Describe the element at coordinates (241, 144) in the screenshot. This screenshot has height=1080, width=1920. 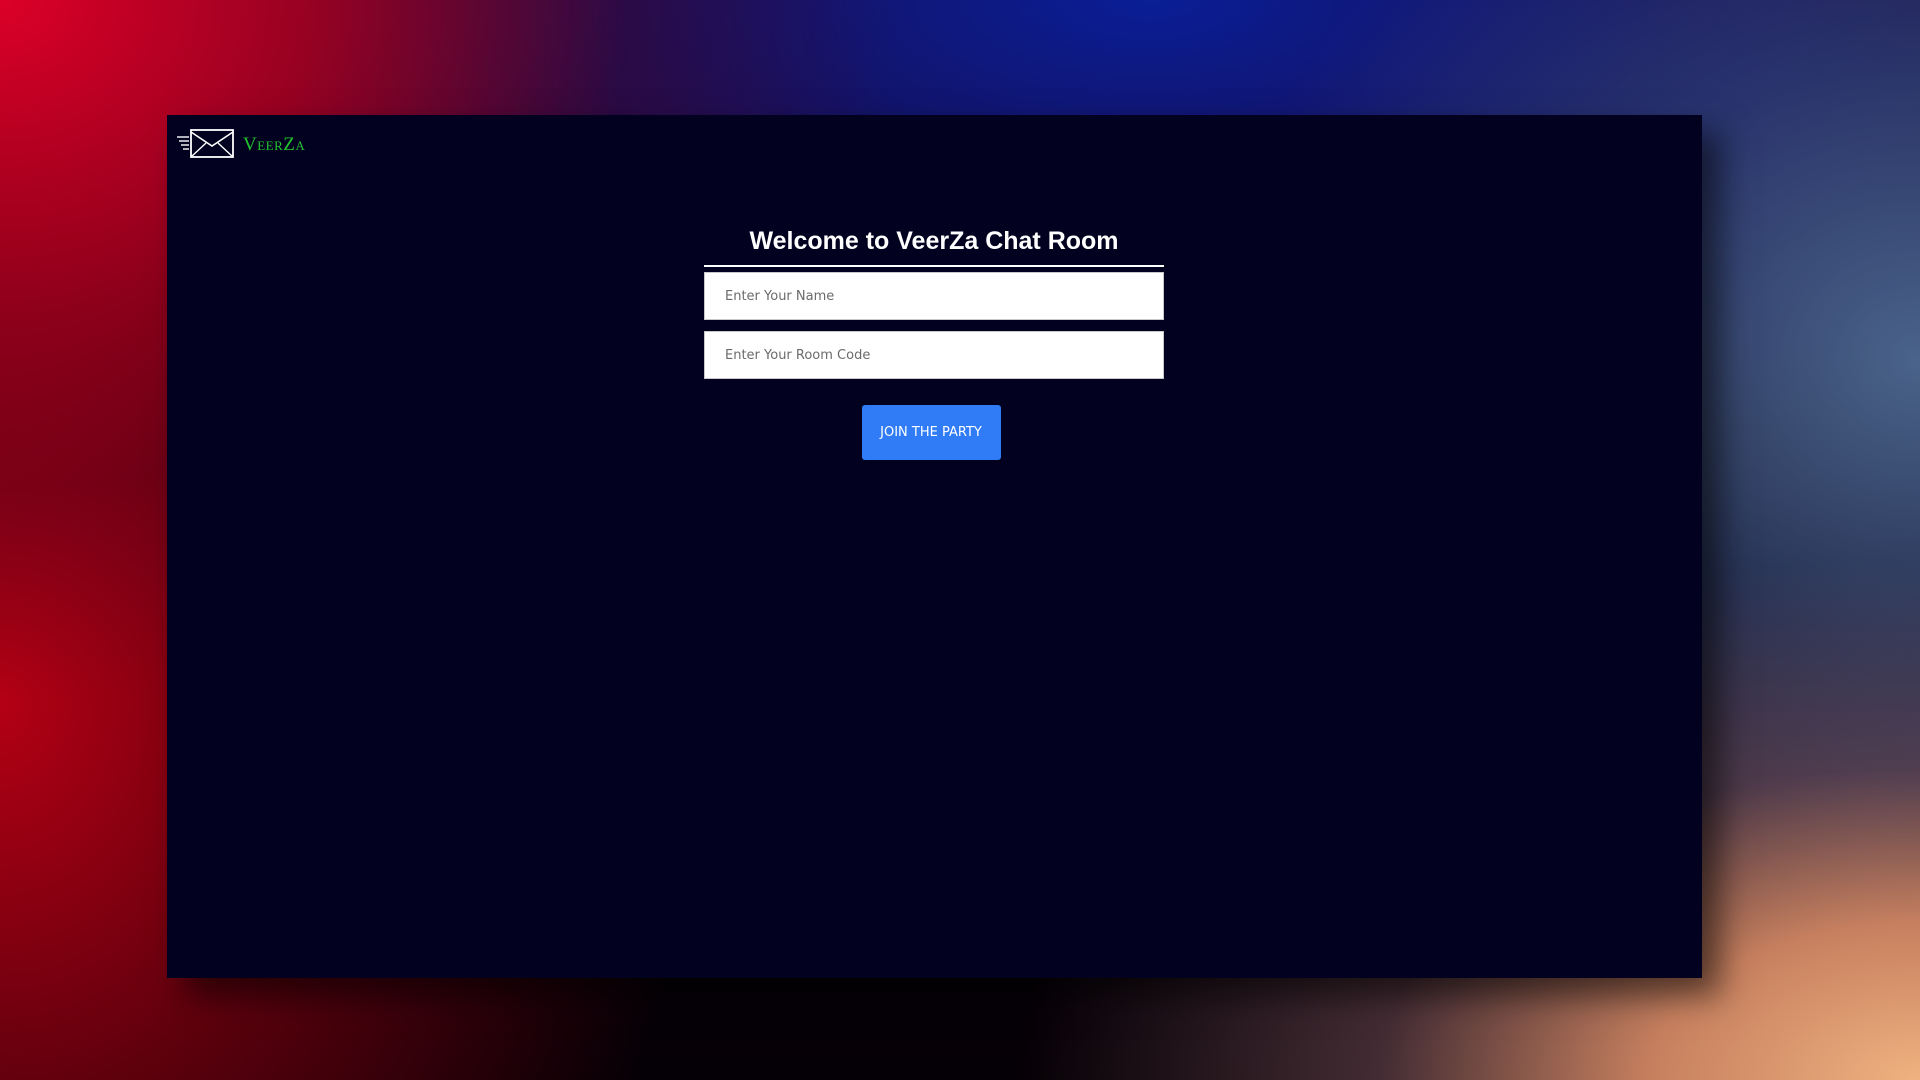
I see `brand-logo: VeerZa` at that location.